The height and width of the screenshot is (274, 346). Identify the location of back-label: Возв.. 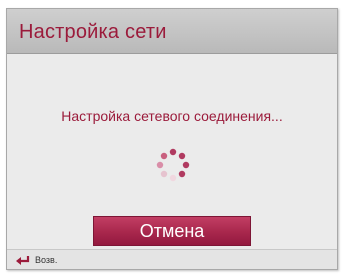
(46, 260).